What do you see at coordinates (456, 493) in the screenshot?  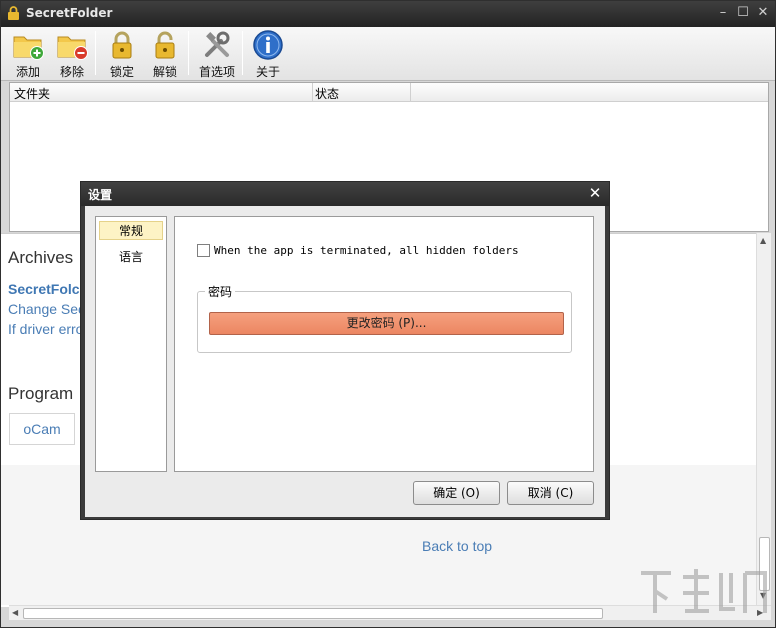 I see `ok-button: 确定 (O)` at bounding box center [456, 493].